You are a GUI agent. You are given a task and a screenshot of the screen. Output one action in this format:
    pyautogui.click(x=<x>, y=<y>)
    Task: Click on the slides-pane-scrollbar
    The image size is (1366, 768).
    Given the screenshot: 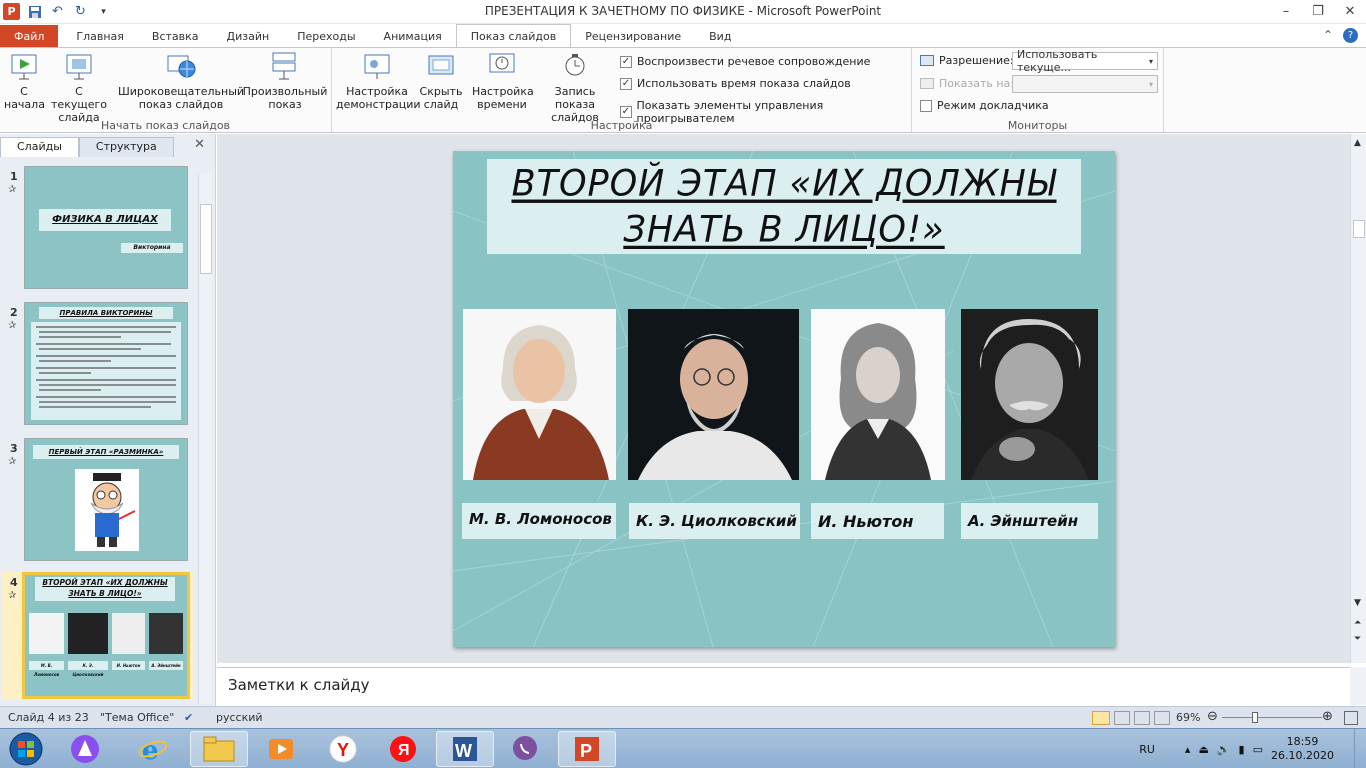 What is the action you would take?
    pyautogui.click(x=205, y=439)
    